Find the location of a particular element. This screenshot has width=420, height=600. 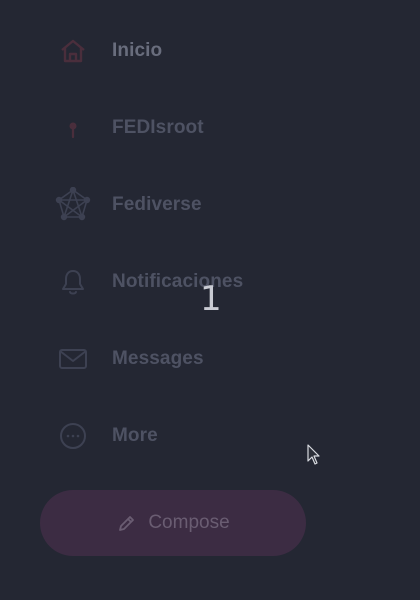

overlay-number: 1 is located at coordinates (211, 299).